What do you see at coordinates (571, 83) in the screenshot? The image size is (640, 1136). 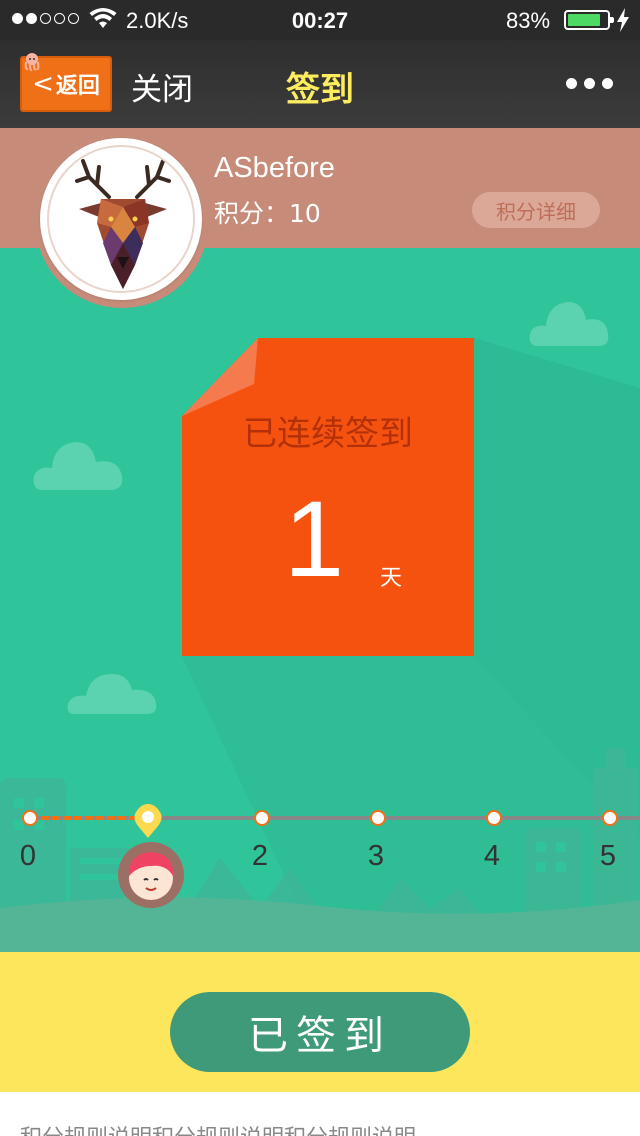 I see `ellipsis-icon` at bounding box center [571, 83].